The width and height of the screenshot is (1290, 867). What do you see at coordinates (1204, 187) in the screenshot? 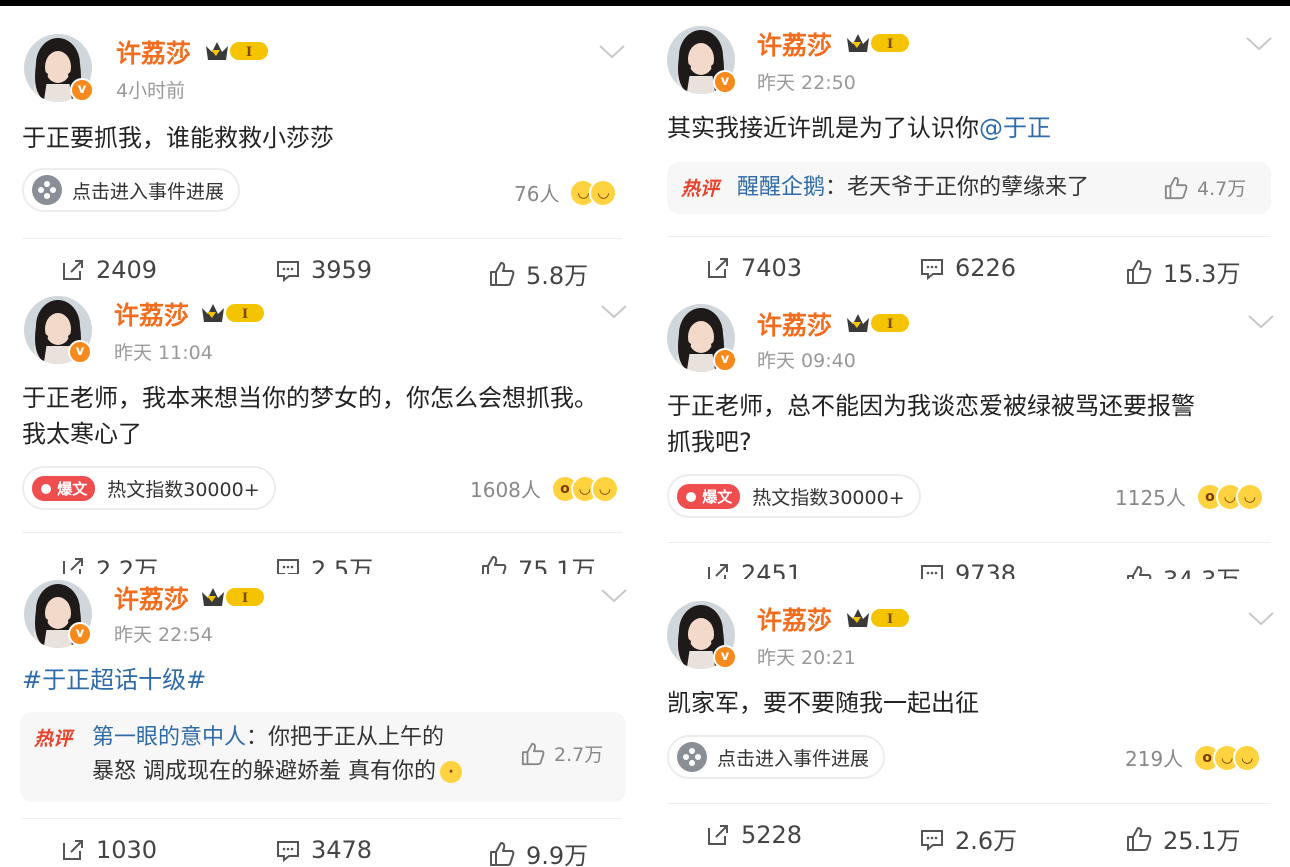
I see `hot-comment-like: 4.7万` at bounding box center [1204, 187].